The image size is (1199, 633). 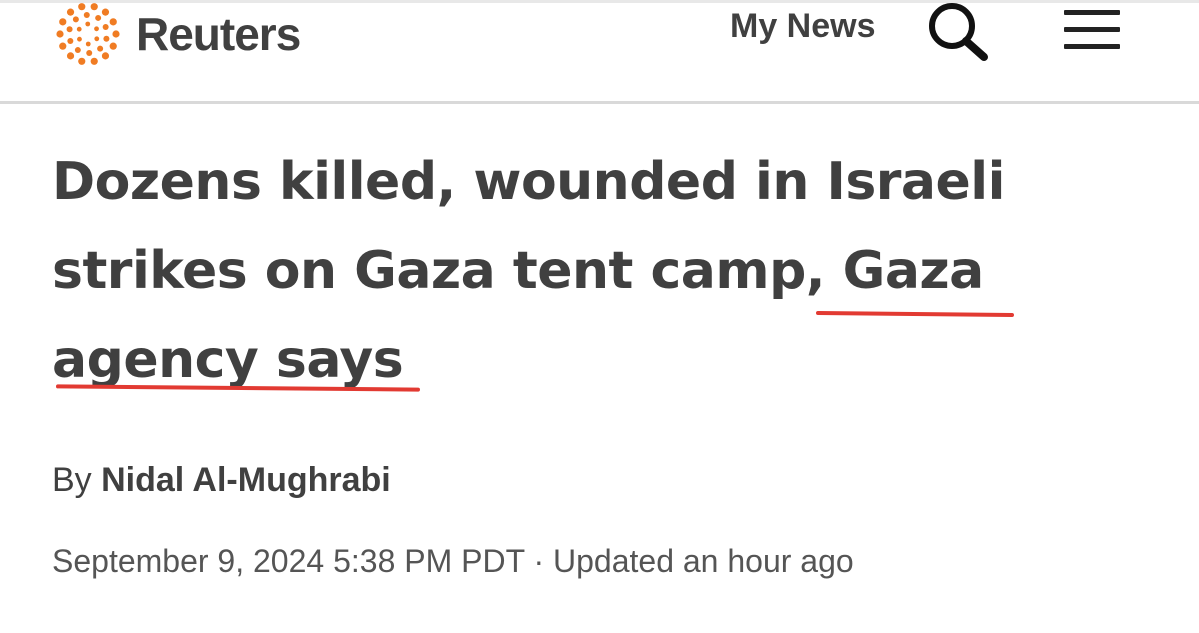 I want to click on logo-wordmark: Reuters, so click(x=218, y=34).